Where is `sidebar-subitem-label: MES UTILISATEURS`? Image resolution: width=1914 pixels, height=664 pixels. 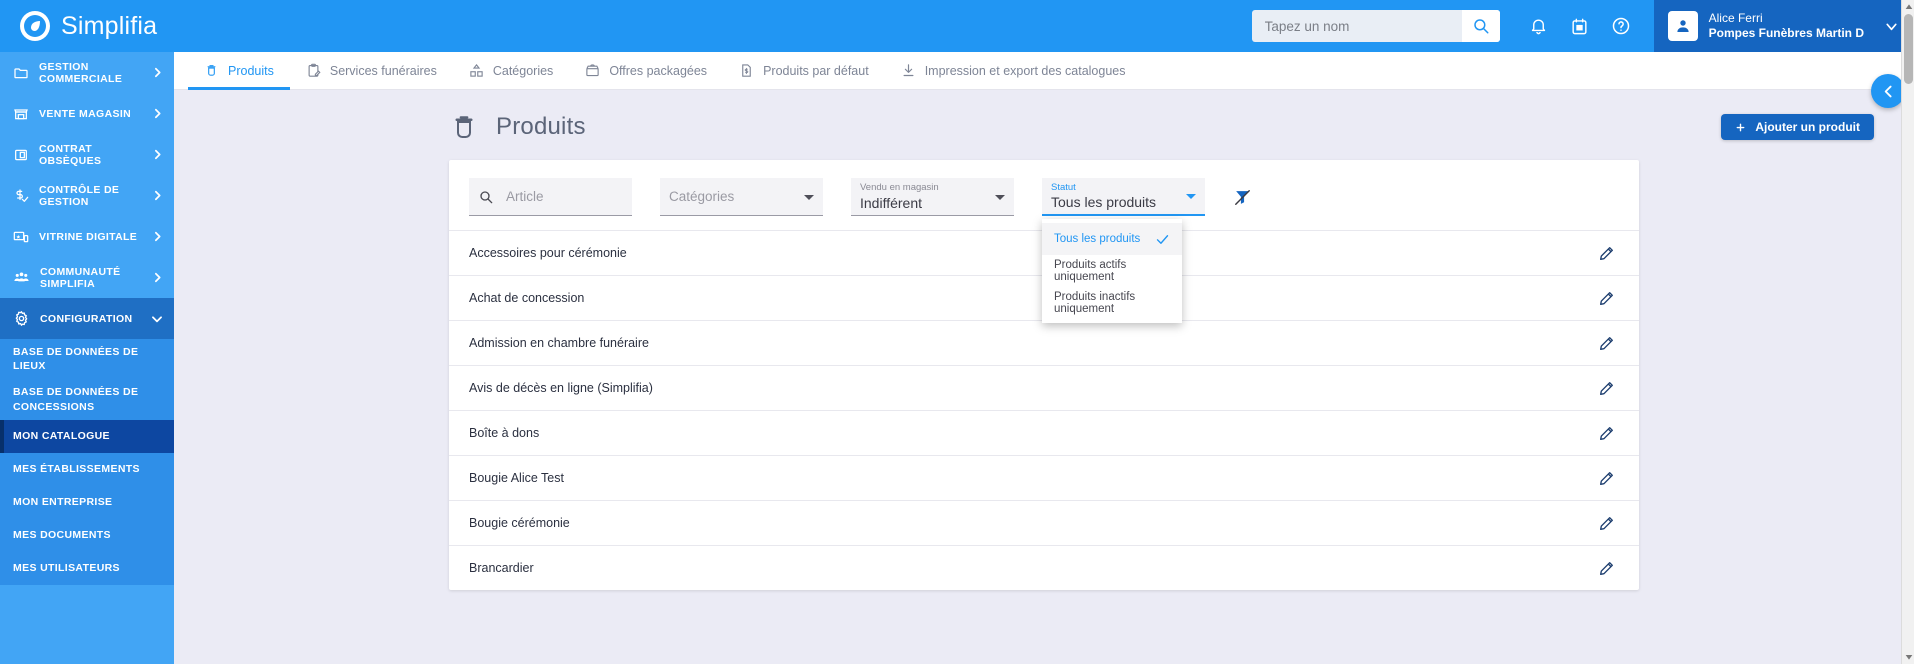
sidebar-subitem-label: MES UTILISATEURS is located at coordinates (66, 568).